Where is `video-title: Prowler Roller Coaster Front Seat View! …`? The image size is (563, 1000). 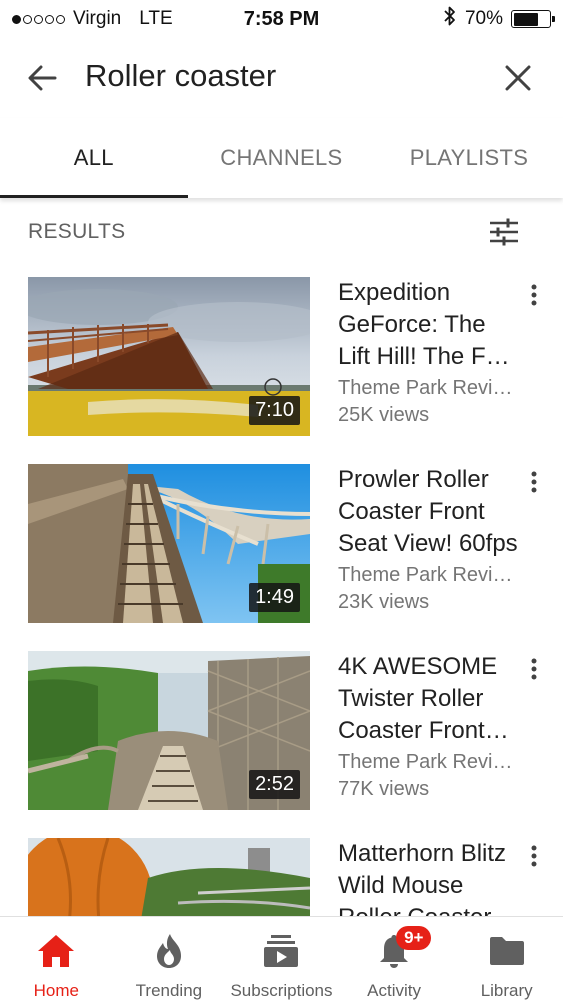 video-title: Prowler Roller Coaster Front Seat View! … is located at coordinates (428, 512).